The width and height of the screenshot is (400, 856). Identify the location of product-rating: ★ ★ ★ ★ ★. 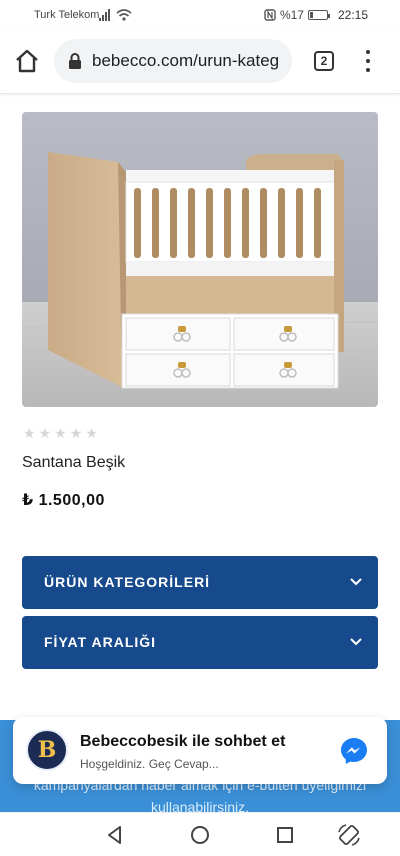
(60, 433).